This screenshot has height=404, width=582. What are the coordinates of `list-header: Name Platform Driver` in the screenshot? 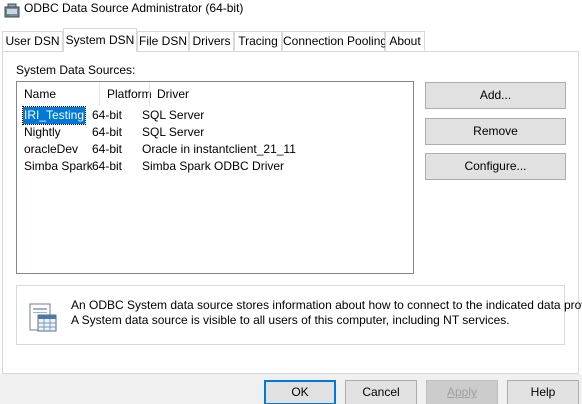 It's located at (215, 94).